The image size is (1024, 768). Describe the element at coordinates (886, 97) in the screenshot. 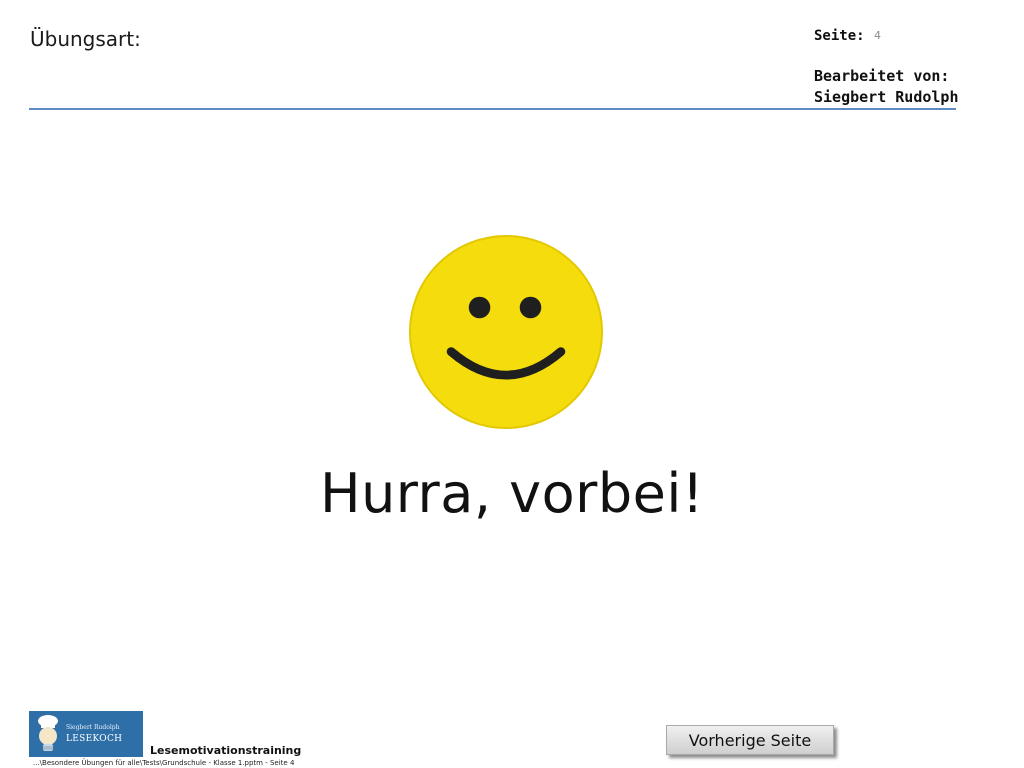

I see `author-name: Siegbert Rudolph` at that location.